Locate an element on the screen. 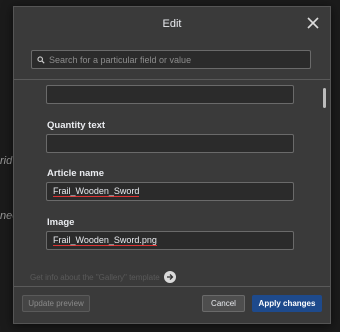 The height and width of the screenshot is (332, 340). close-button is located at coordinates (313, 23).